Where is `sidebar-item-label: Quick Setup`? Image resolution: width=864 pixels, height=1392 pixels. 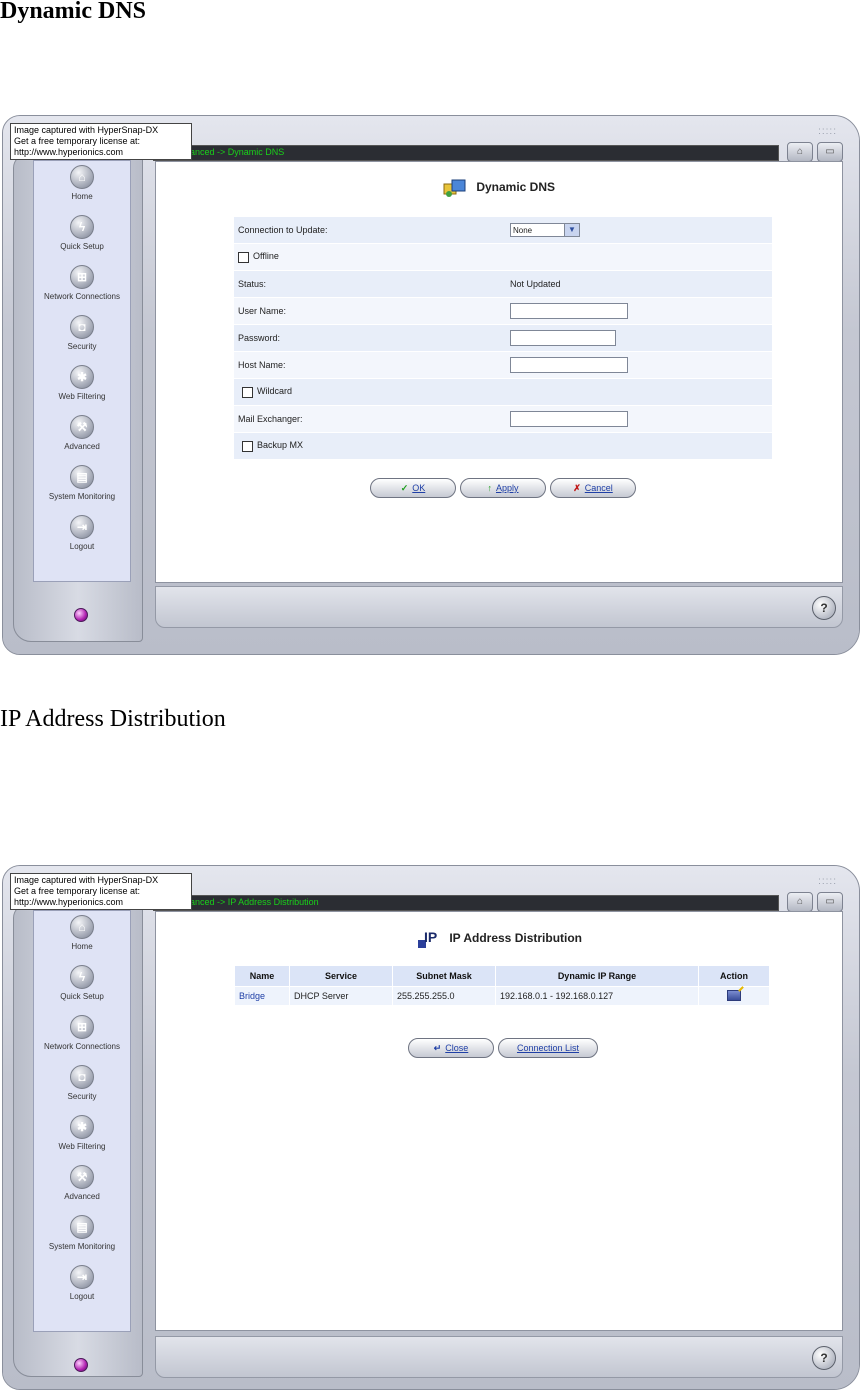 sidebar-item-label: Quick Setup is located at coordinates (82, 246).